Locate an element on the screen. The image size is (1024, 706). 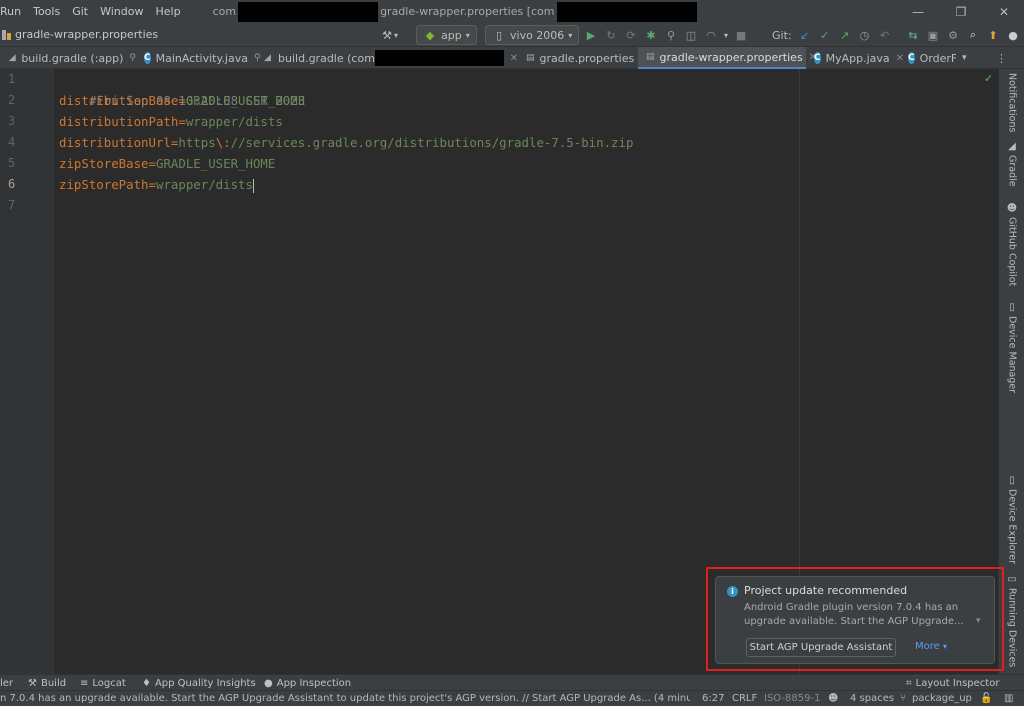
run-icon: ▶ is located at coordinates (591, 35).